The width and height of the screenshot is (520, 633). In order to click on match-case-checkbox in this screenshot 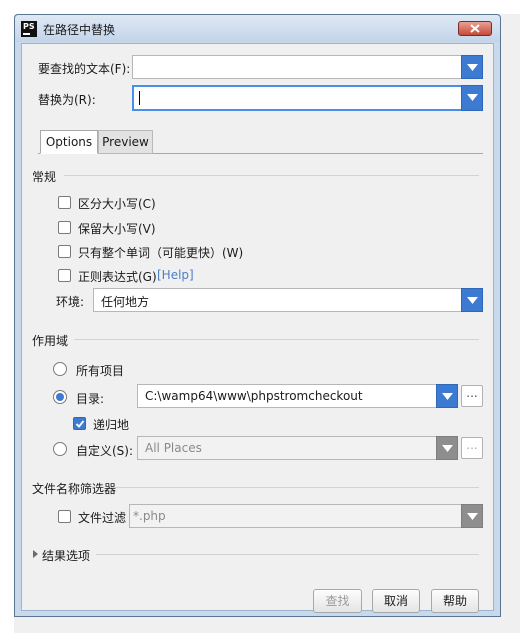, I will do `click(64, 202)`.